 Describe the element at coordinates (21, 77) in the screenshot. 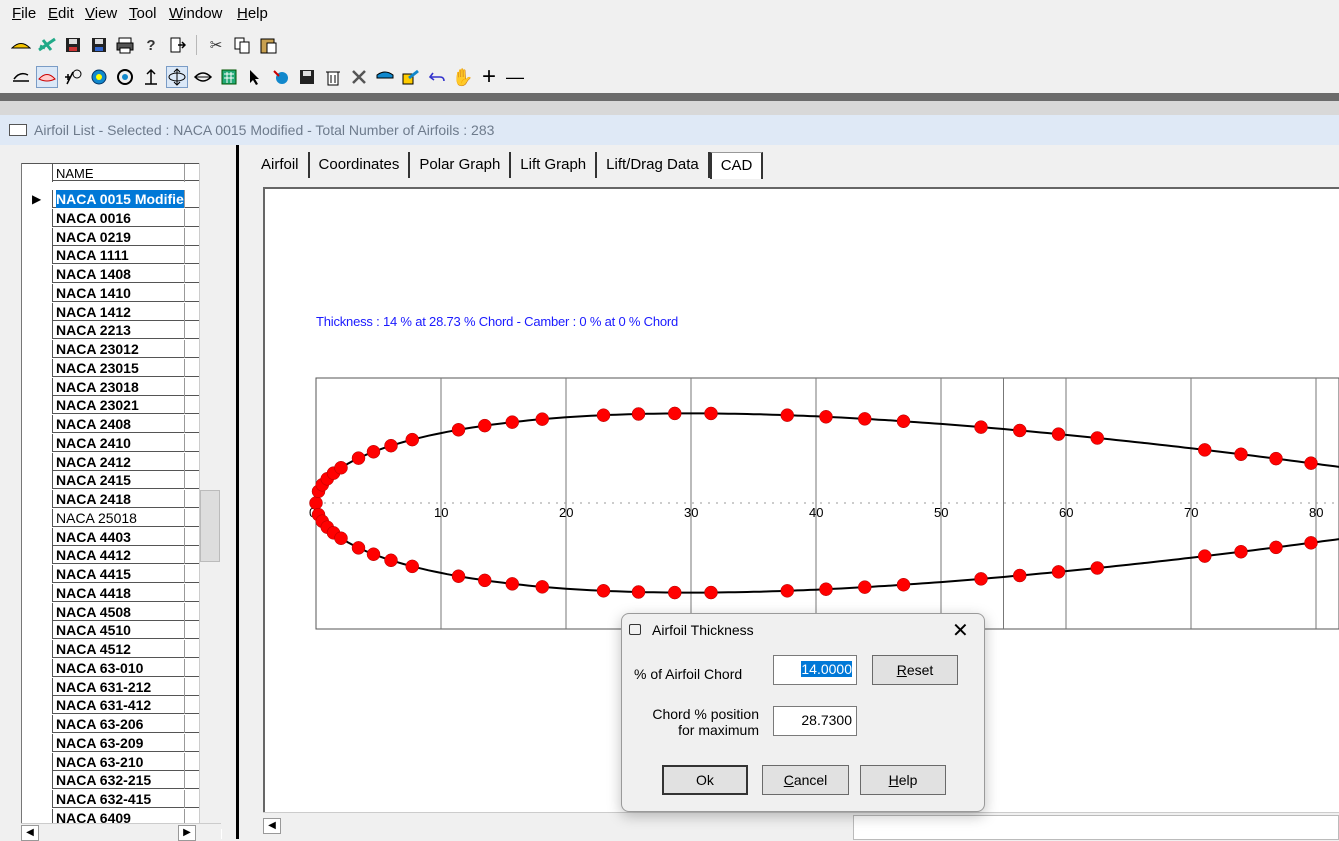

I see `airfoil-shape-icon` at that location.